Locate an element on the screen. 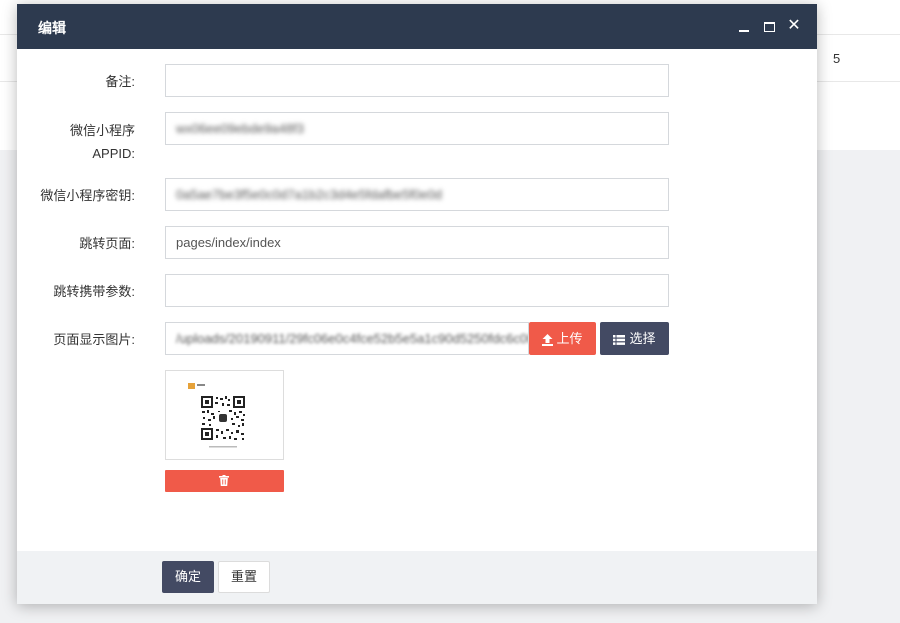 Image resolution: width=900 pixels, height=623 pixels. upload-icon is located at coordinates (548, 339).